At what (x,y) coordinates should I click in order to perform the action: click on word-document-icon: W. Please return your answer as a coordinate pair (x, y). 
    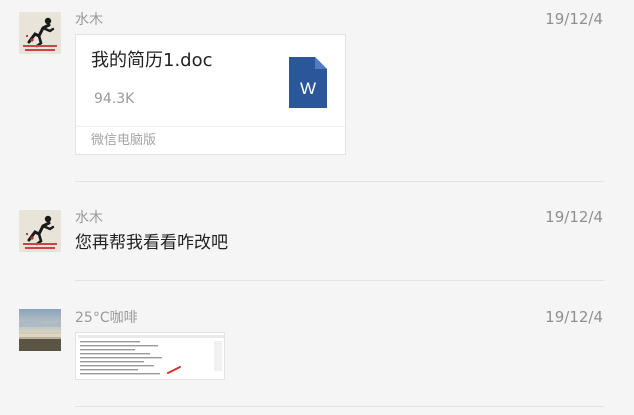
    Looking at the image, I should click on (308, 82).